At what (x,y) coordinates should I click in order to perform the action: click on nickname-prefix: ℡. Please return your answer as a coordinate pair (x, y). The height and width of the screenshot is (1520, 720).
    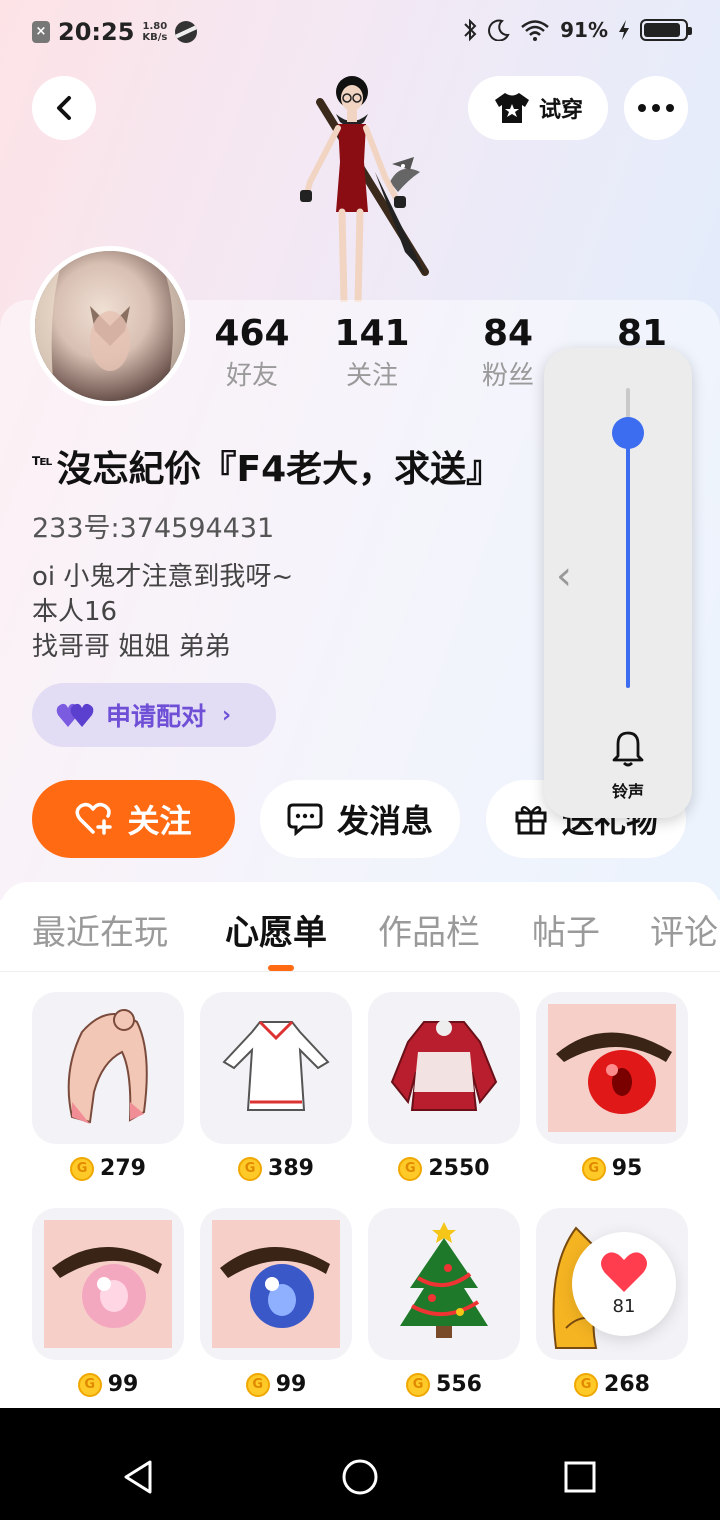
    Looking at the image, I should click on (42, 459).